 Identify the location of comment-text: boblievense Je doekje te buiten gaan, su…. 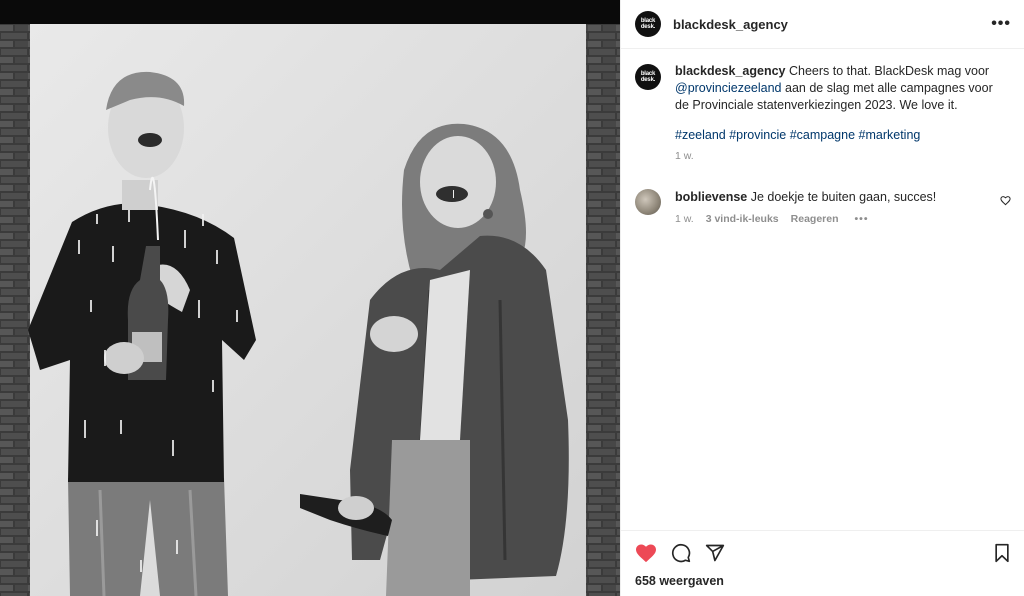
(805, 197).